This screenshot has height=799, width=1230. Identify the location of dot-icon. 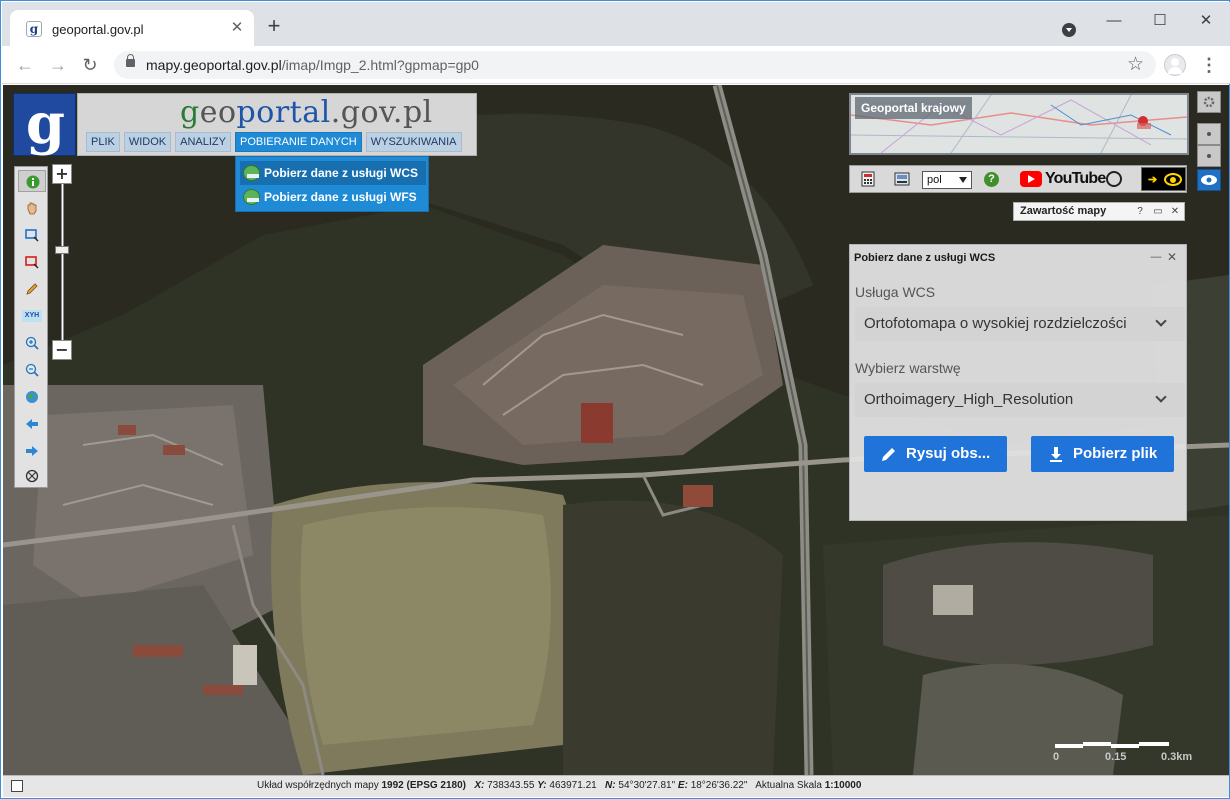
(1209, 134).